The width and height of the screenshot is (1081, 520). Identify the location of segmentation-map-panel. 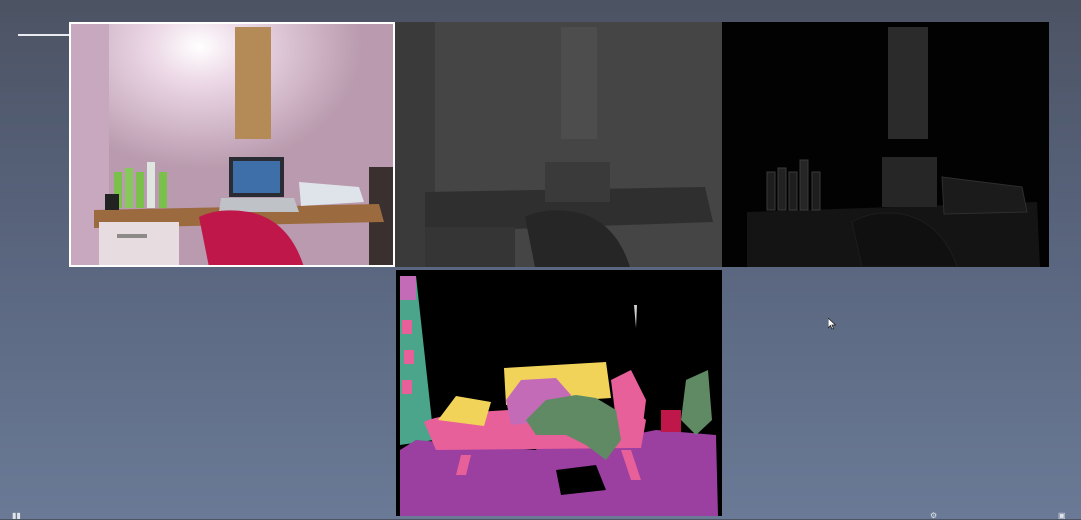
(559, 393).